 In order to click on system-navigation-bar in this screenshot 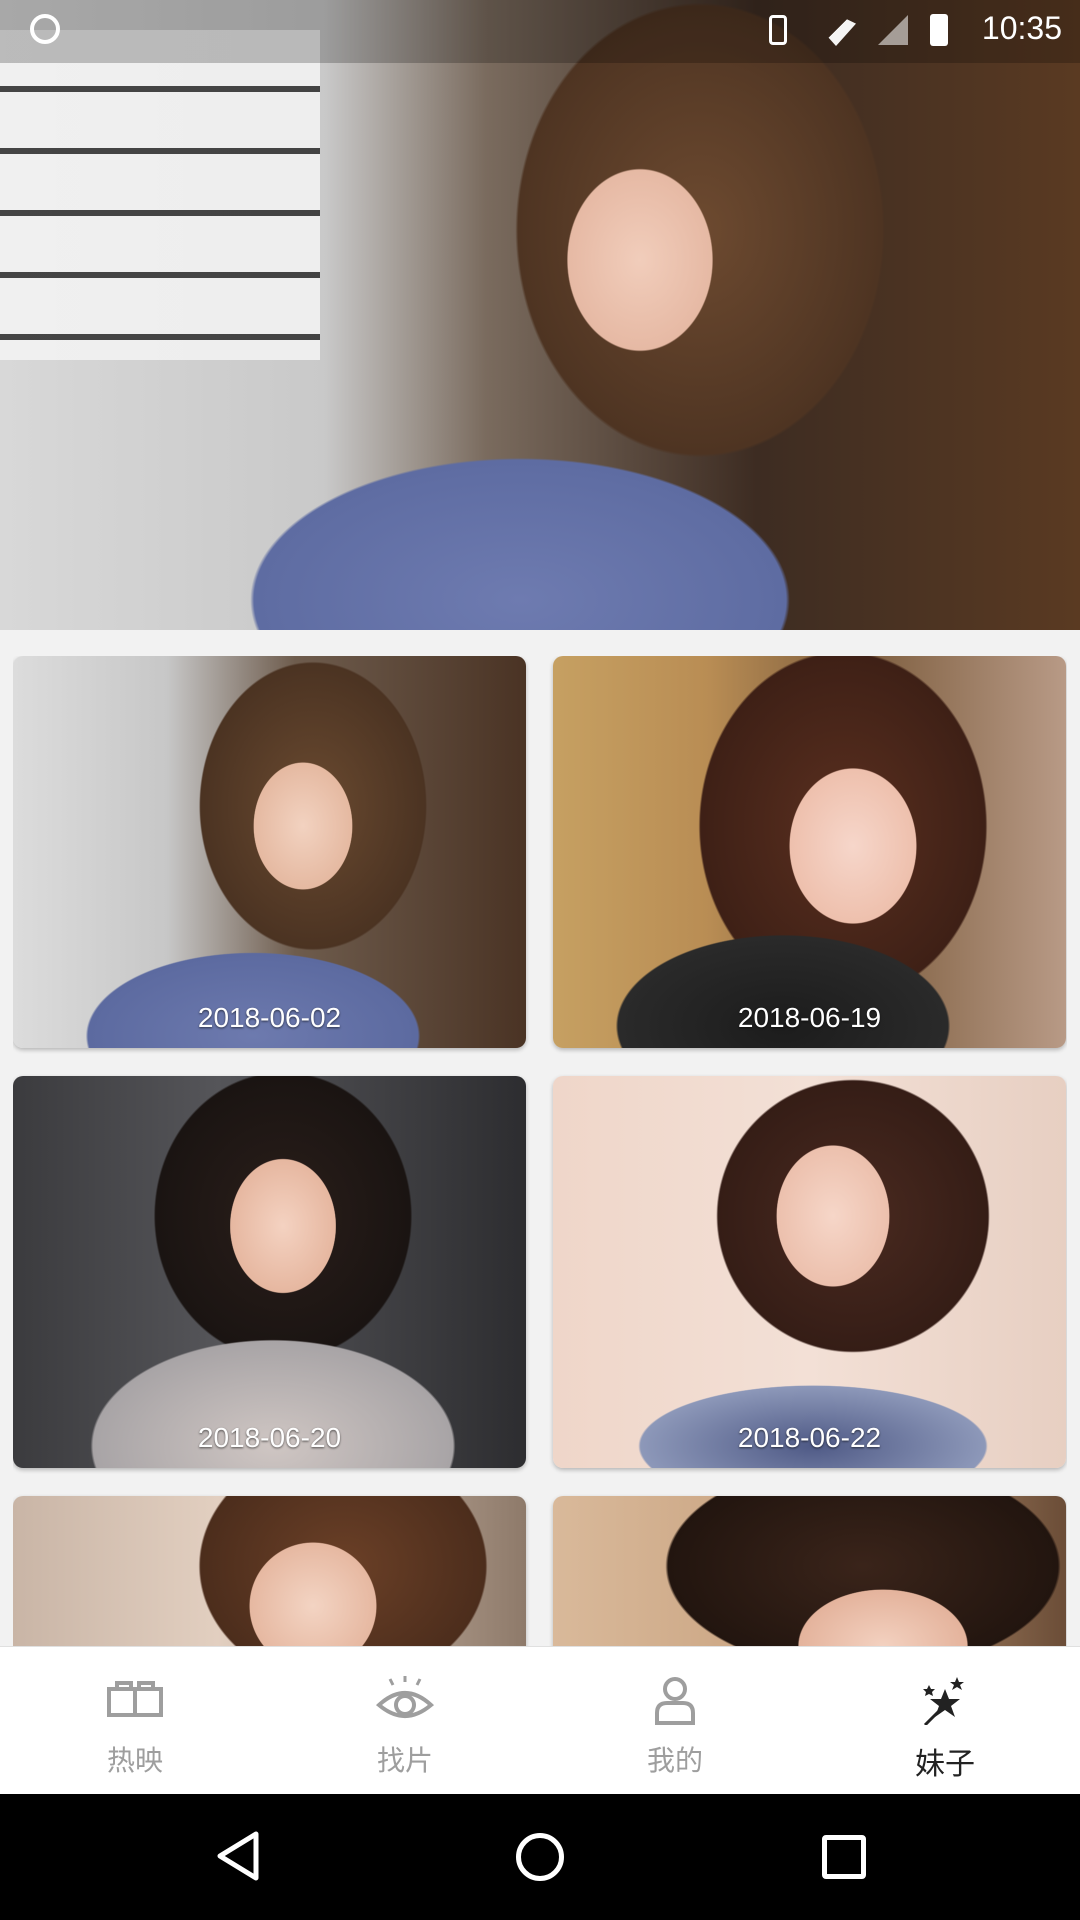, I will do `click(540, 1857)`.